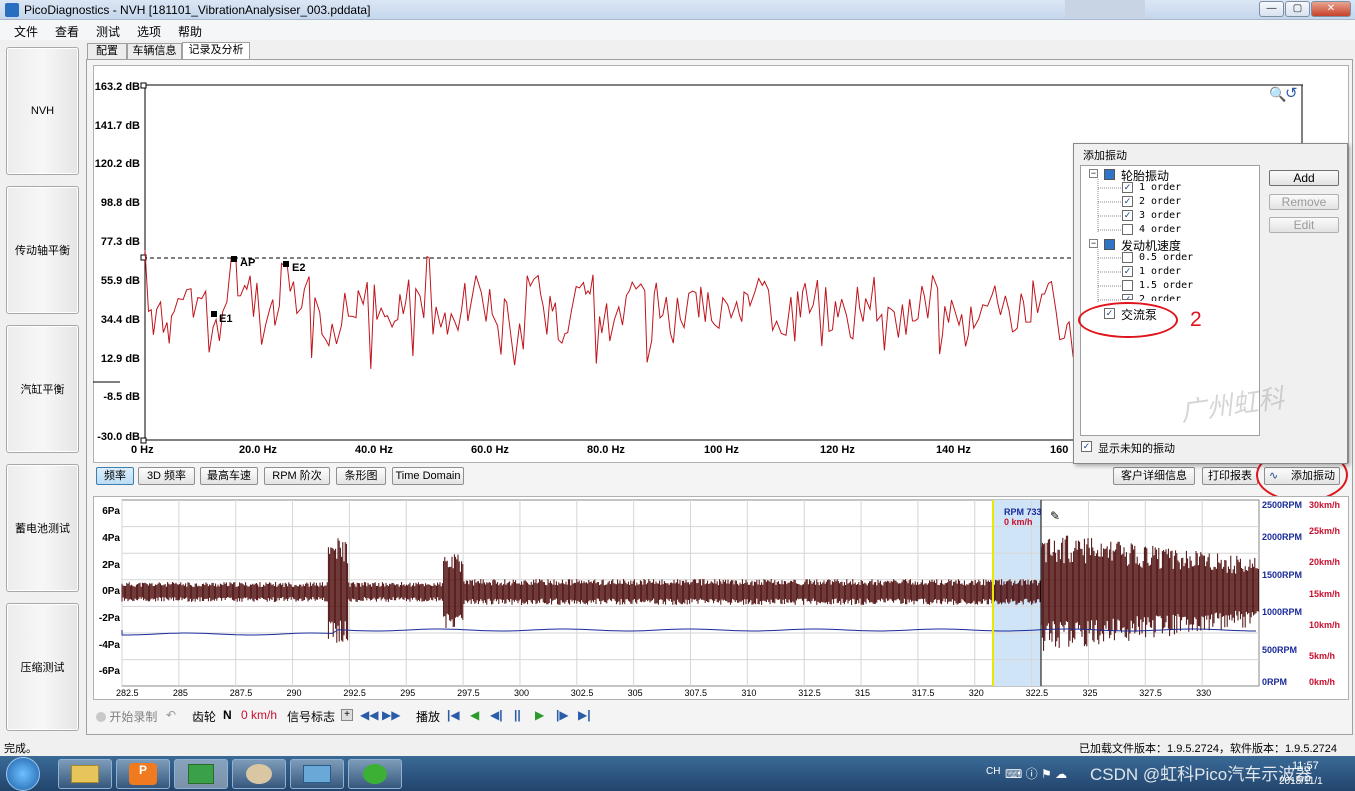 The width and height of the screenshot is (1355, 791). What do you see at coordinates (226, 319) in the screenshot?
I see `marker-e1-label: E1` at bounding box center [226, 319].